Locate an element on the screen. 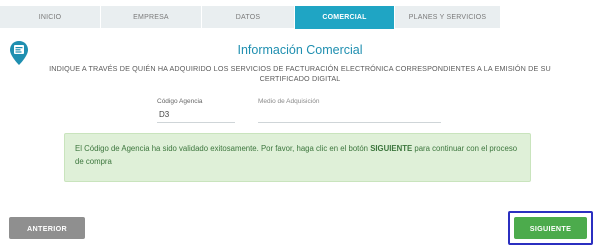  agency-code-input: D3 is located at coordinates (199, 114).